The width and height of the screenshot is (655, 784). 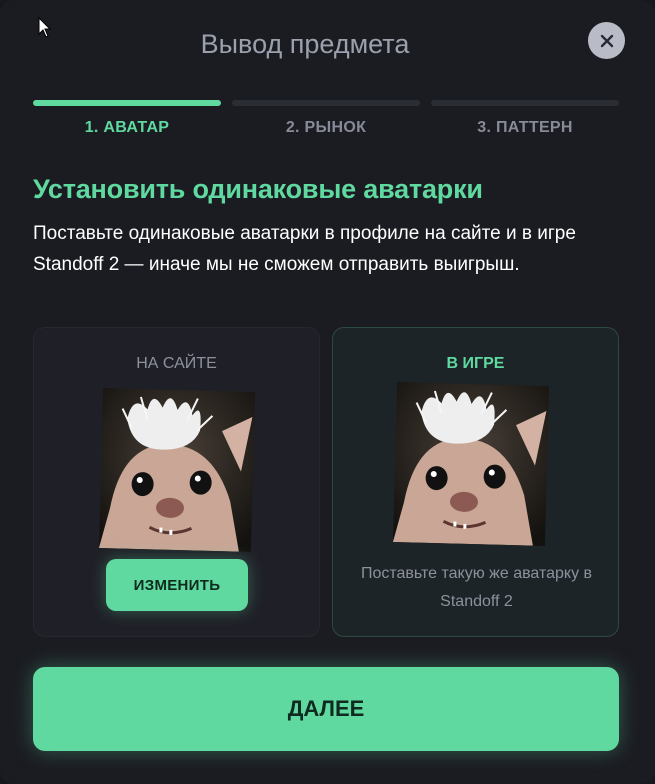 What do you see at coordinates (127, 118) in the screenshot?
I see `step-avatar: 1. АВАТАР` at bounding box center [127, 118].